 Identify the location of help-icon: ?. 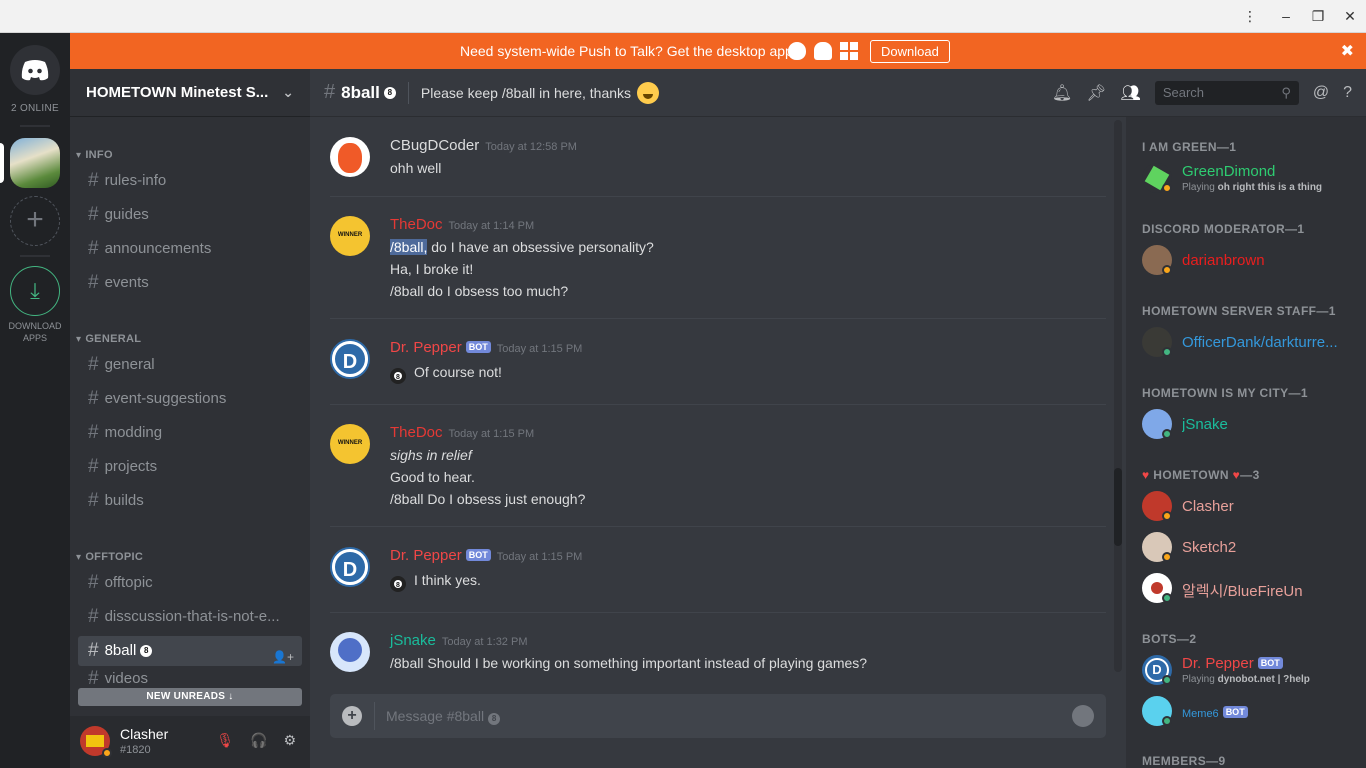
(1347, 93).